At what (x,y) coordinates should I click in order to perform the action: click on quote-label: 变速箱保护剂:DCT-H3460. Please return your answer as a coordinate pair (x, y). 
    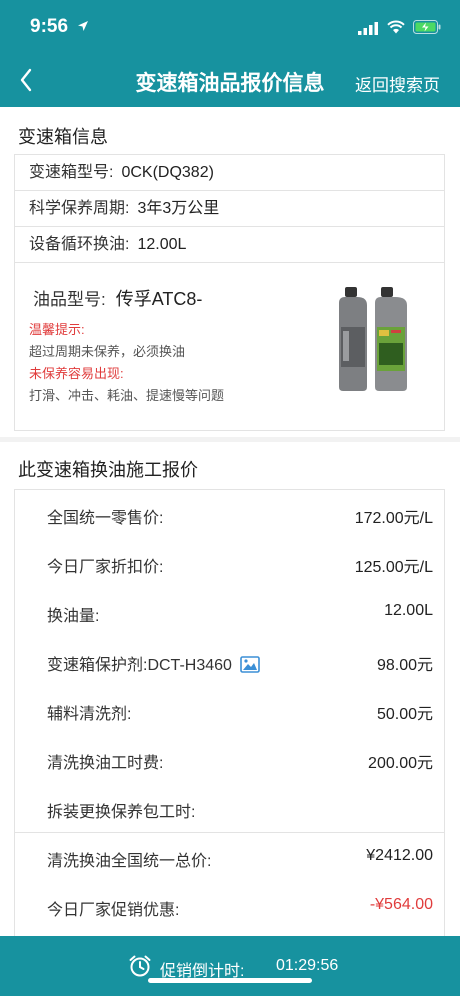
    Looking at the image, I should click on (153, 663).